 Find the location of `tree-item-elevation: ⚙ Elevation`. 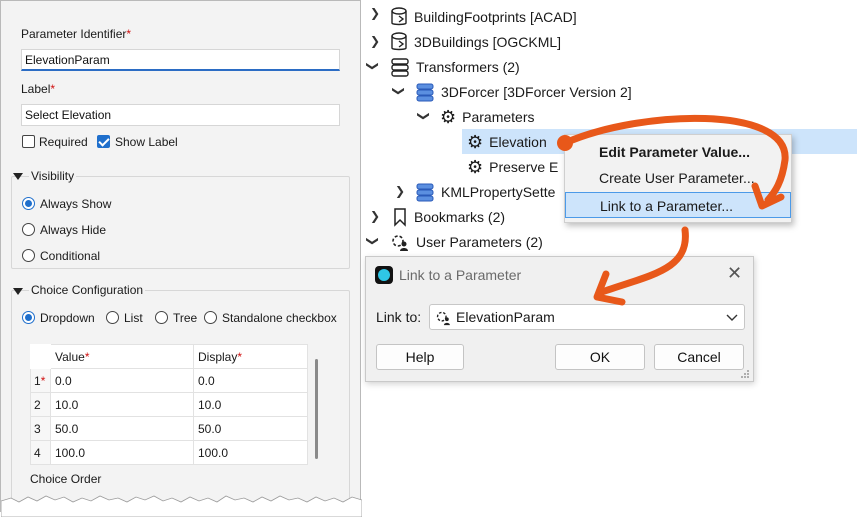

tree-item-elevation: ⚙ Elevation is located at coordinates (507, 141).